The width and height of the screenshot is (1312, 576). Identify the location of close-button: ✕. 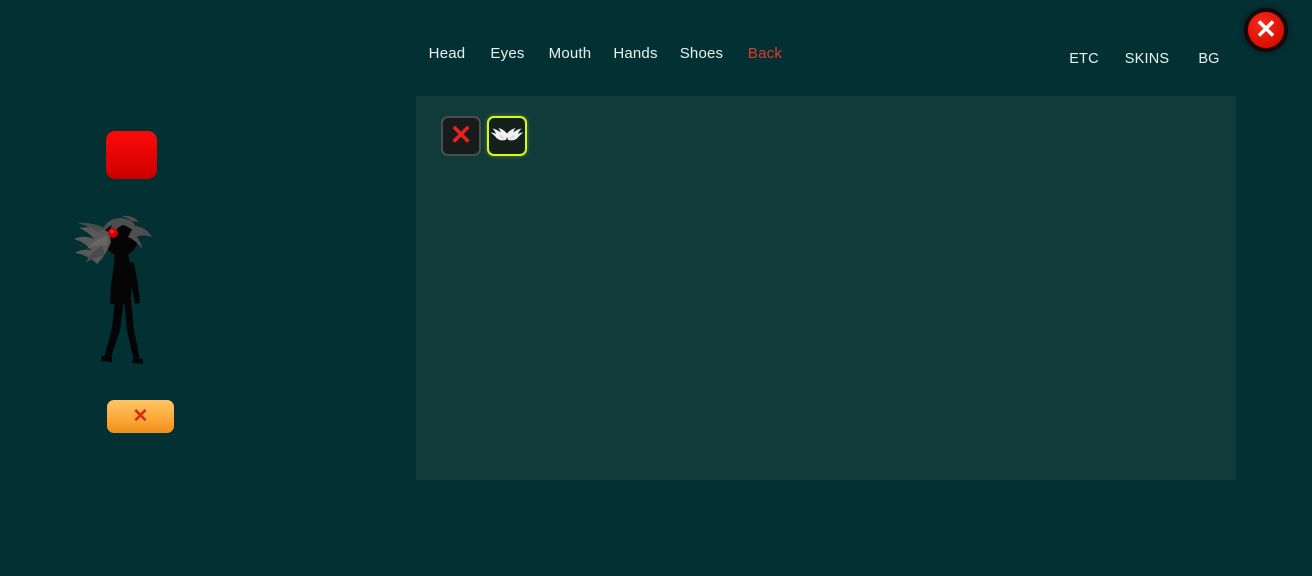
(1266, 30).